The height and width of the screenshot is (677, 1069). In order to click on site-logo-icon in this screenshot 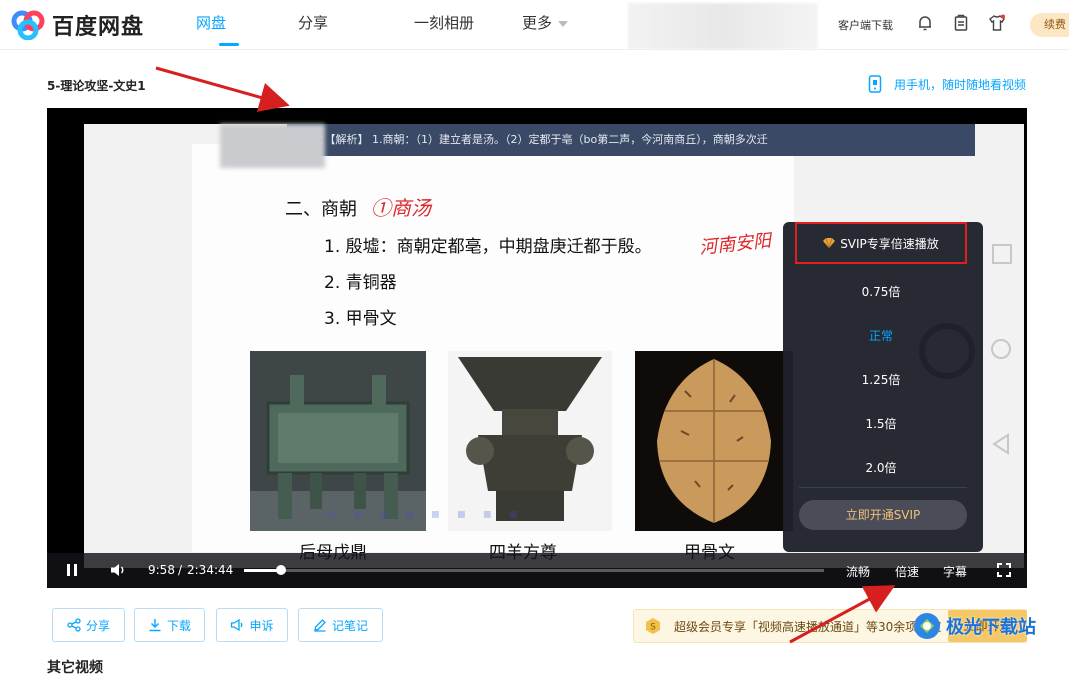, I will do `click(927, 626)`.